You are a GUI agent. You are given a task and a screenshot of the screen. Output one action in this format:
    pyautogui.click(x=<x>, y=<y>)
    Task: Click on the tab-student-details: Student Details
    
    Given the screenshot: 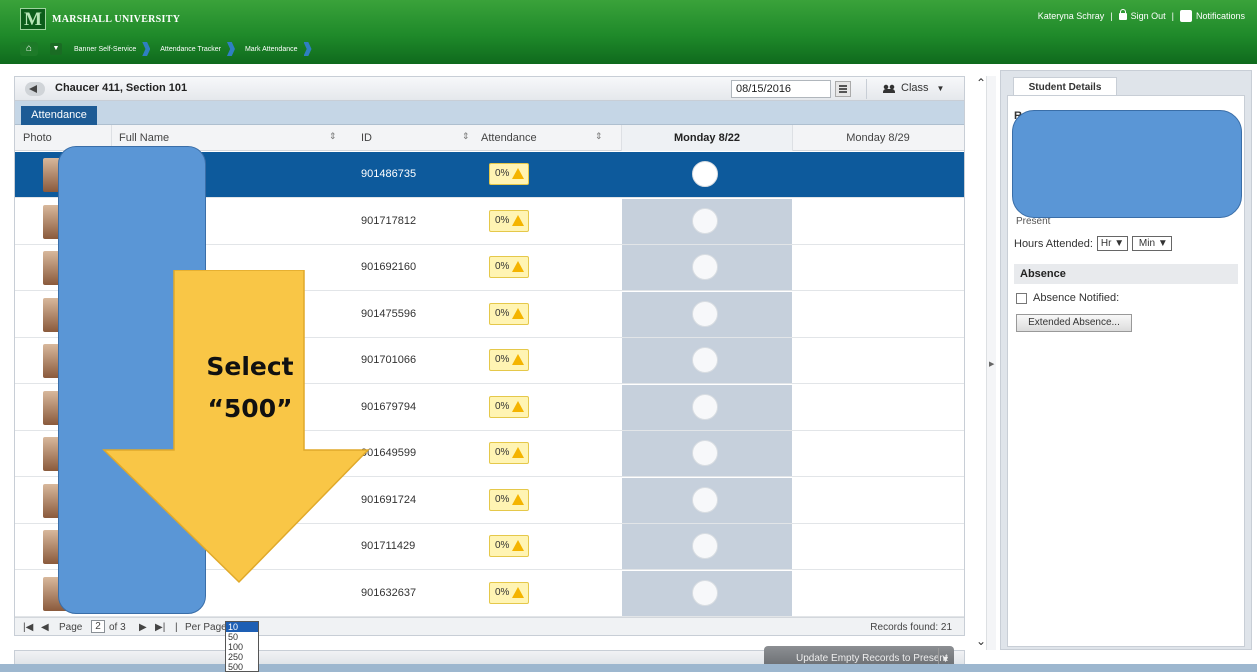 What is the action you would take?
    pyautogui.click(x=1065, y=87)
    